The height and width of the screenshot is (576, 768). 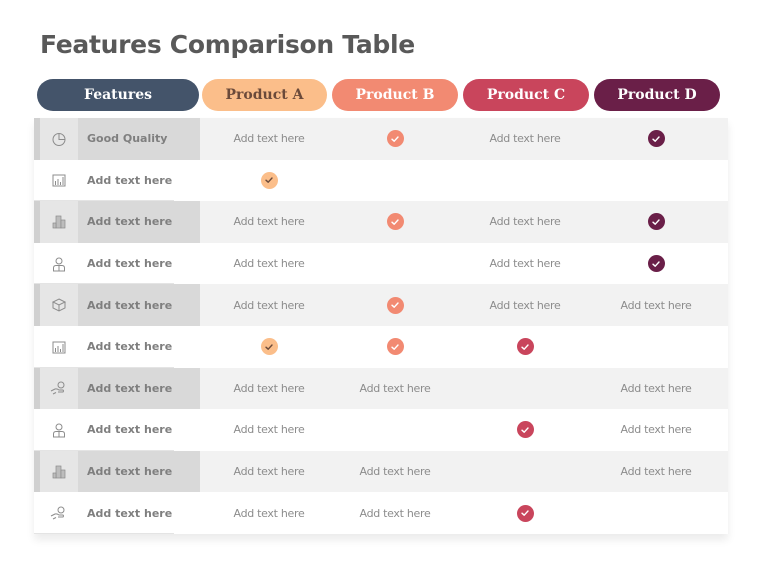 I want to click on page-title: Features Comparison Table, so click(x=227, y=44).